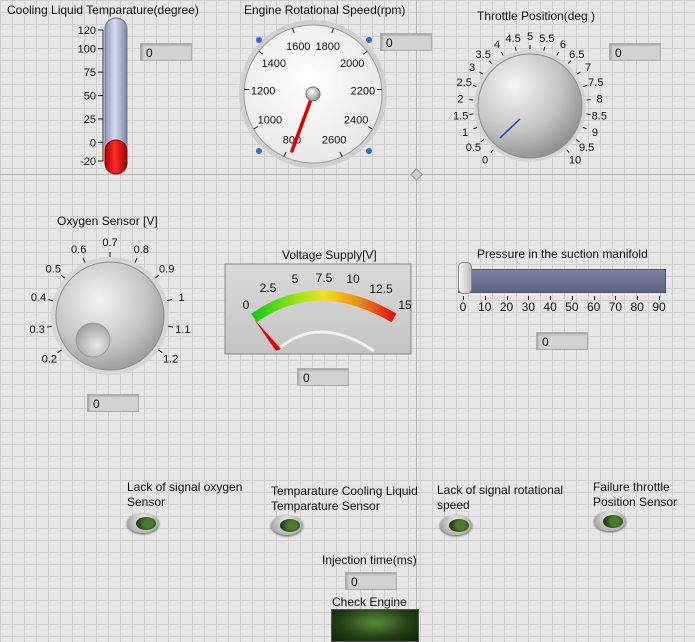 The width and height of the screenshot is (695, 642). Describe the element at coordinates (78, 250) in the screenshot. I see `oxygen-label: 0.6` at that location.